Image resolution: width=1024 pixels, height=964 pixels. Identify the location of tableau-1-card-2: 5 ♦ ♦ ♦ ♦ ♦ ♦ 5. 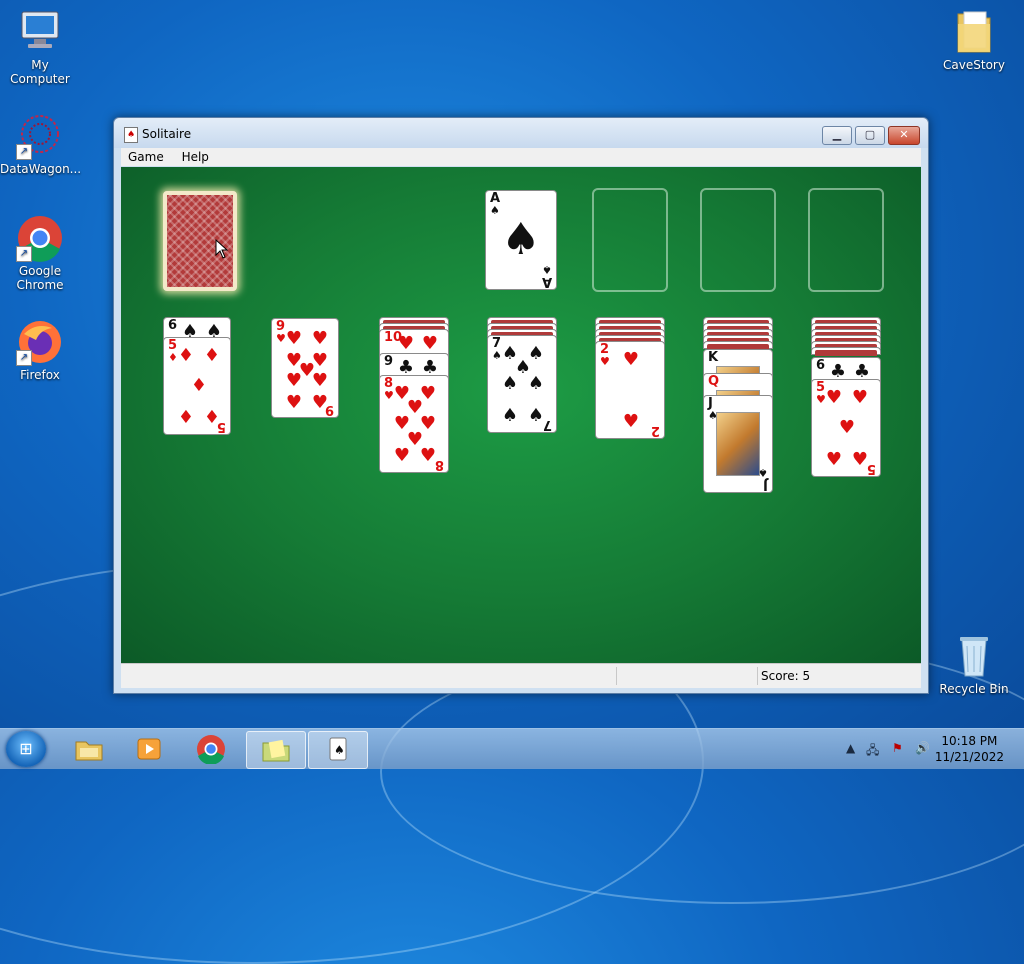
(197, 386).